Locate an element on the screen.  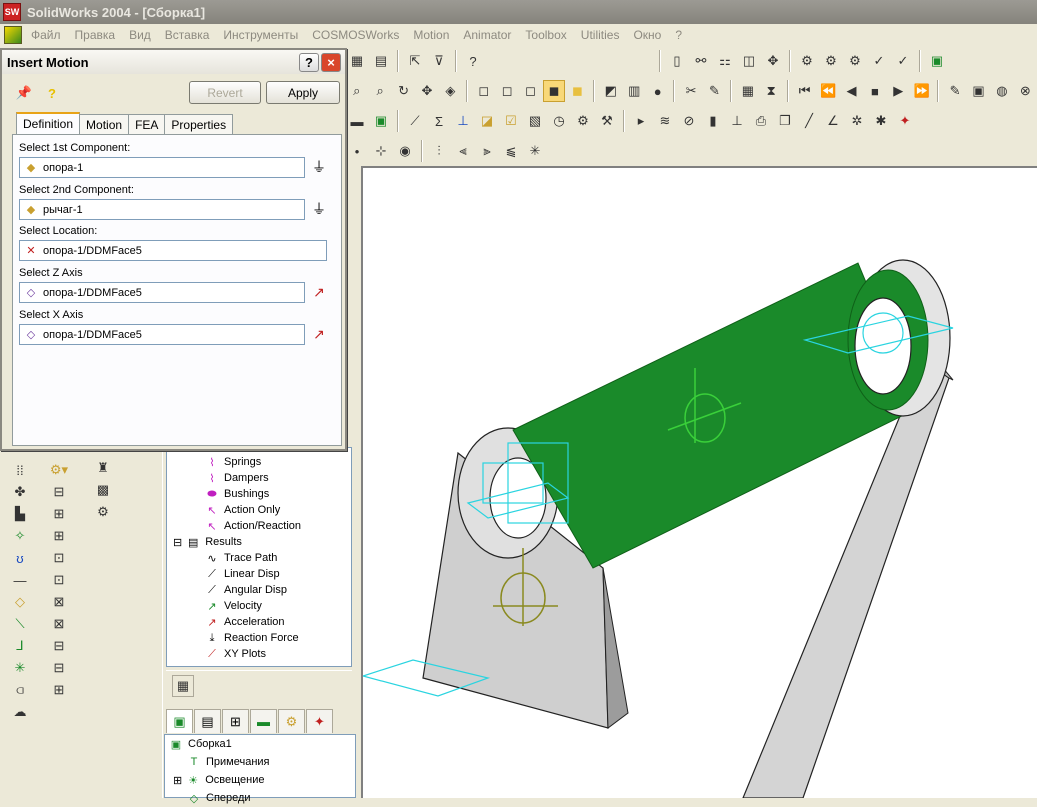
tree-item: ⤓ Reaction Force is located at coordinates (259, 638).